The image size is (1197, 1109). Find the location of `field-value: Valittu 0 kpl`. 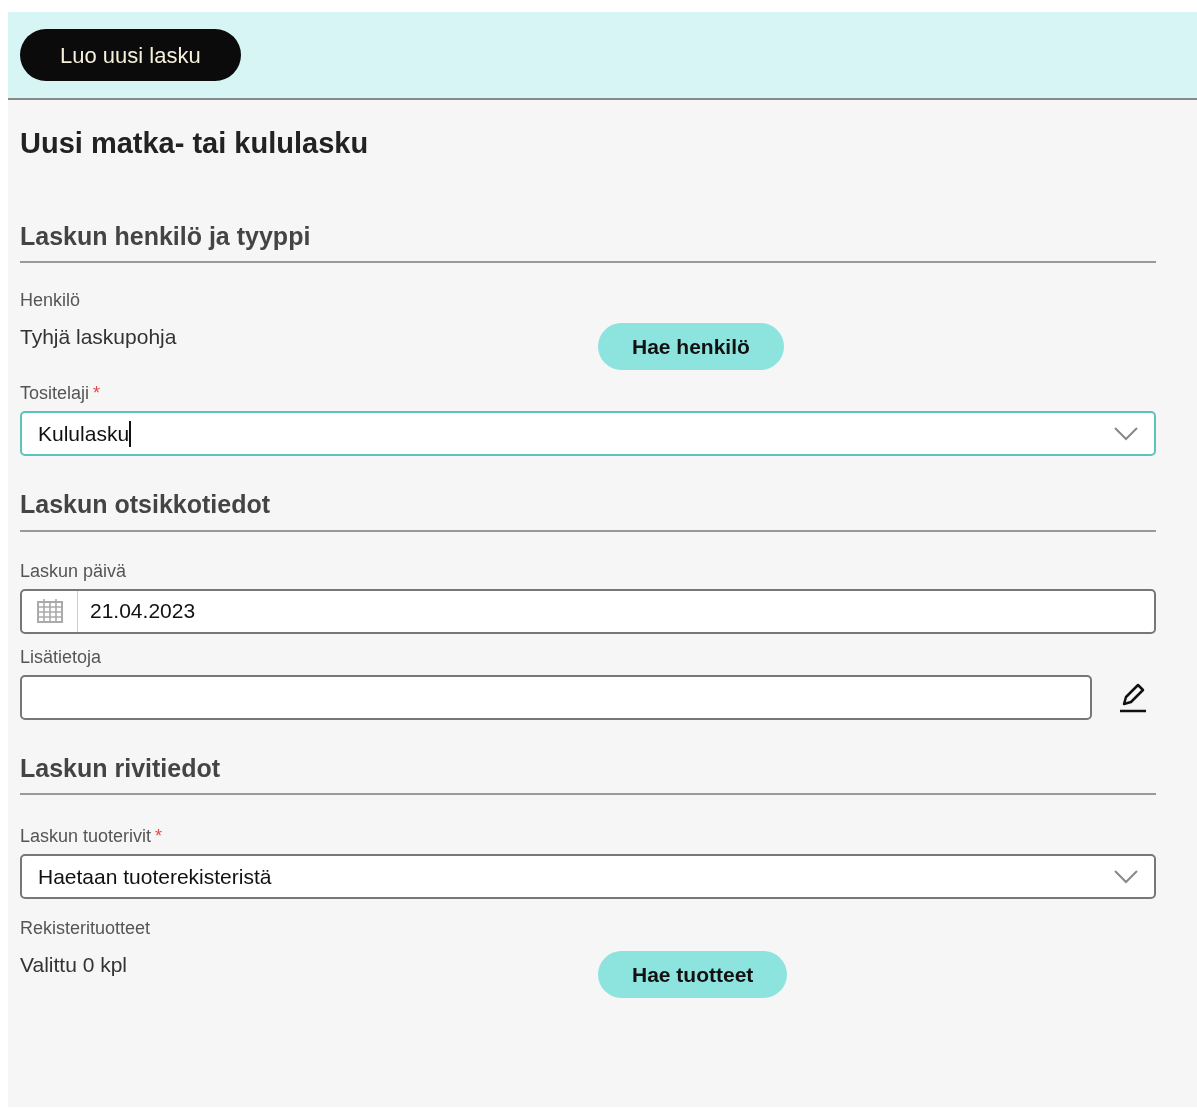

field-value: Valittu 0 kpl is located at coordinates (74, 964).